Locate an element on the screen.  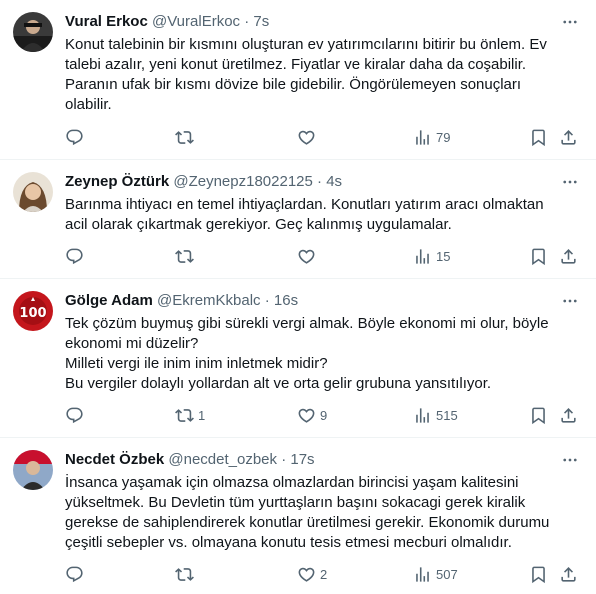
author-name: Necdet Özbek is located at coordinates (114, 459).